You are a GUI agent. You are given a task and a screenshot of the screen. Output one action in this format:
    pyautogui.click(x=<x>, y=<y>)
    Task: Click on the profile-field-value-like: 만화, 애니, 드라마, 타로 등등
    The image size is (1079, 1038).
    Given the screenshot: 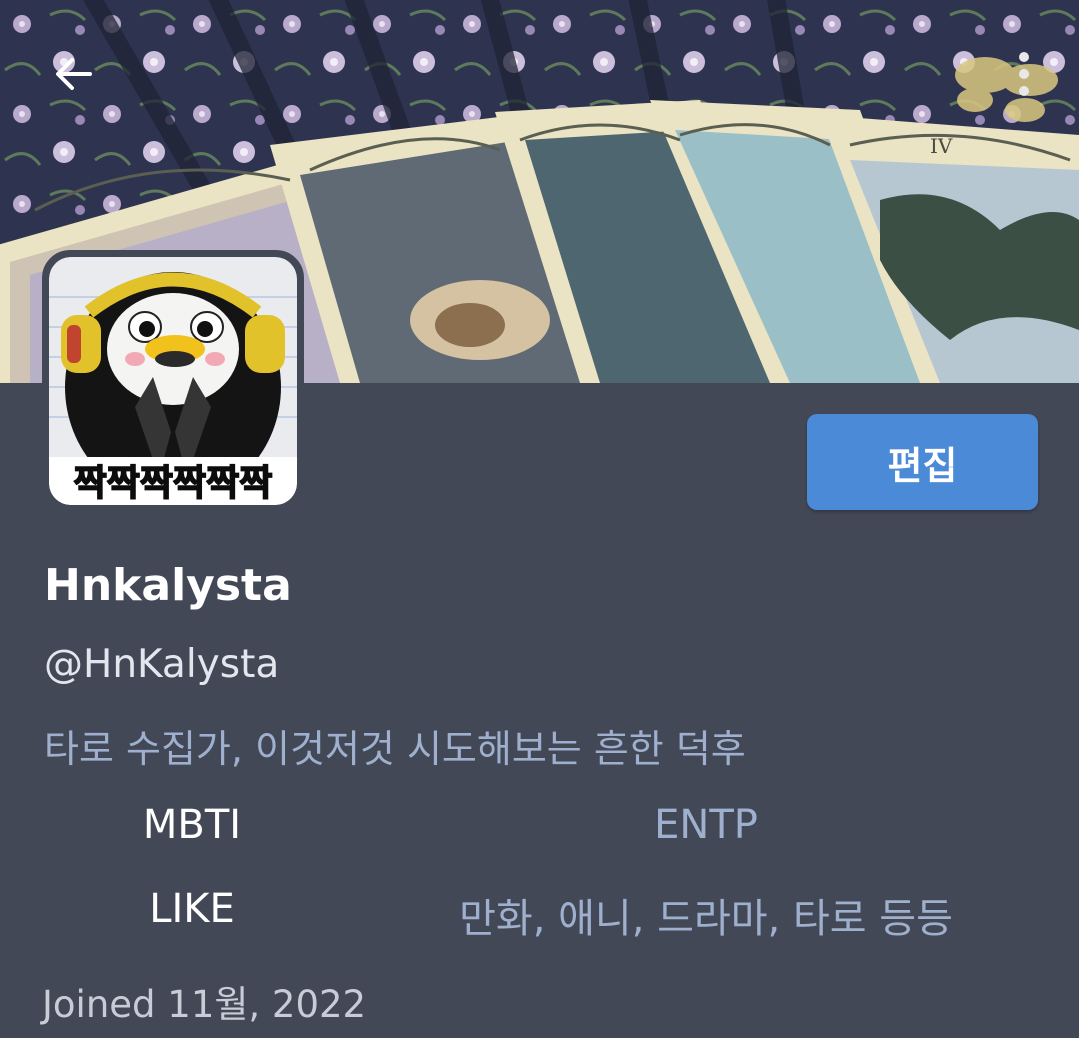 What is the action you would take?
    pyautogui.click(x=706, y=919)
    